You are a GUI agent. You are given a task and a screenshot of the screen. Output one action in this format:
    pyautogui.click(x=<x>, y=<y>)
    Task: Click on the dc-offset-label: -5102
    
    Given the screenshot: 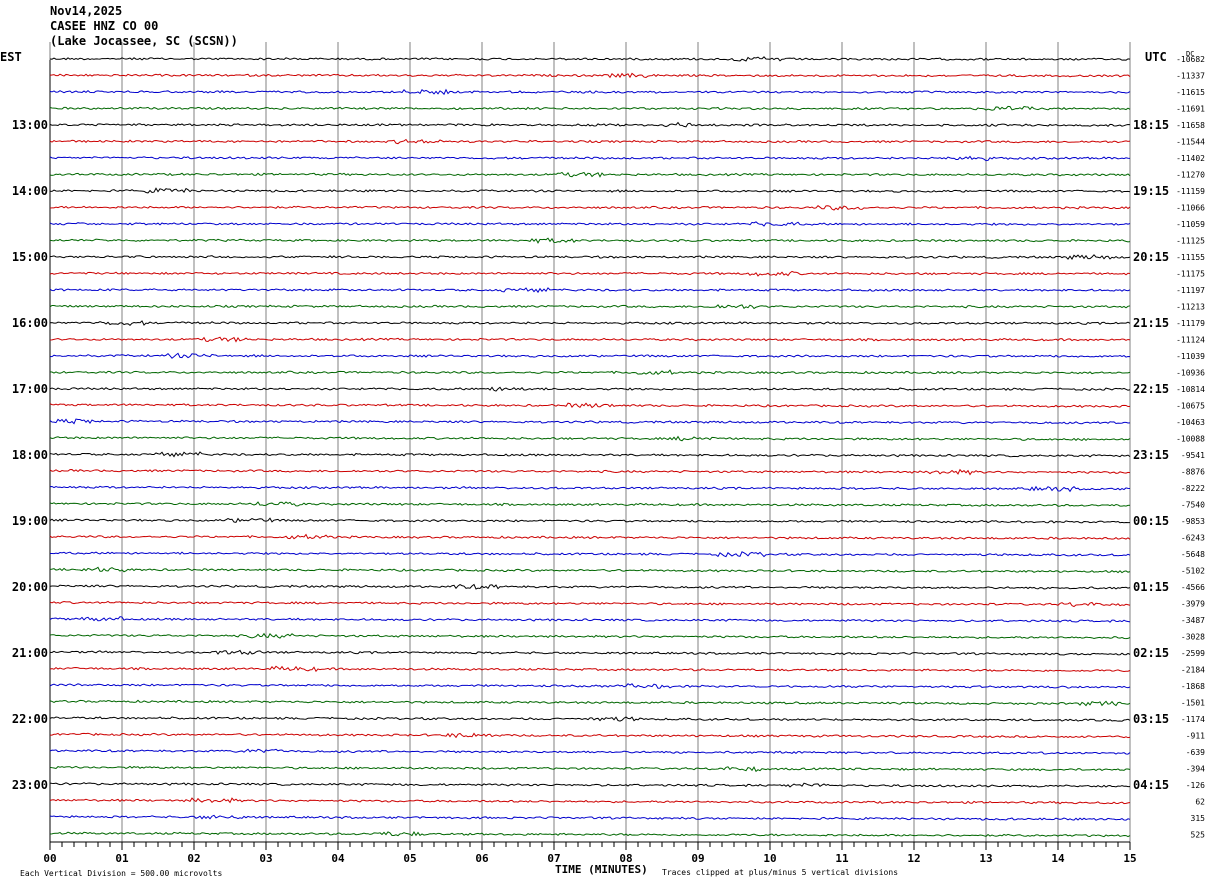 What is the action you would take?
    pyautogui.click(x=1193, y=571)
    